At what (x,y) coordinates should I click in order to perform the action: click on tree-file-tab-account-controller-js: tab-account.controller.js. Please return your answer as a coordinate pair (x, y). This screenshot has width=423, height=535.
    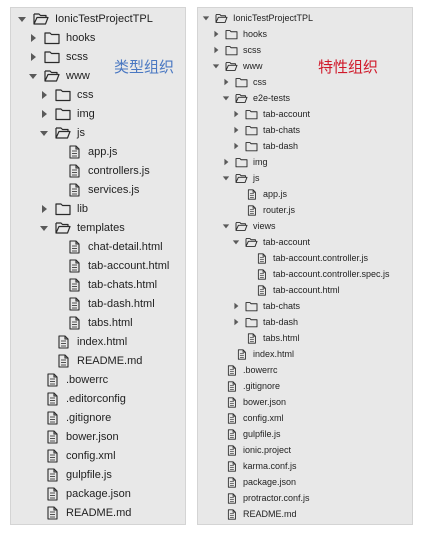
    Looking at the image, I should click on (311, 258).